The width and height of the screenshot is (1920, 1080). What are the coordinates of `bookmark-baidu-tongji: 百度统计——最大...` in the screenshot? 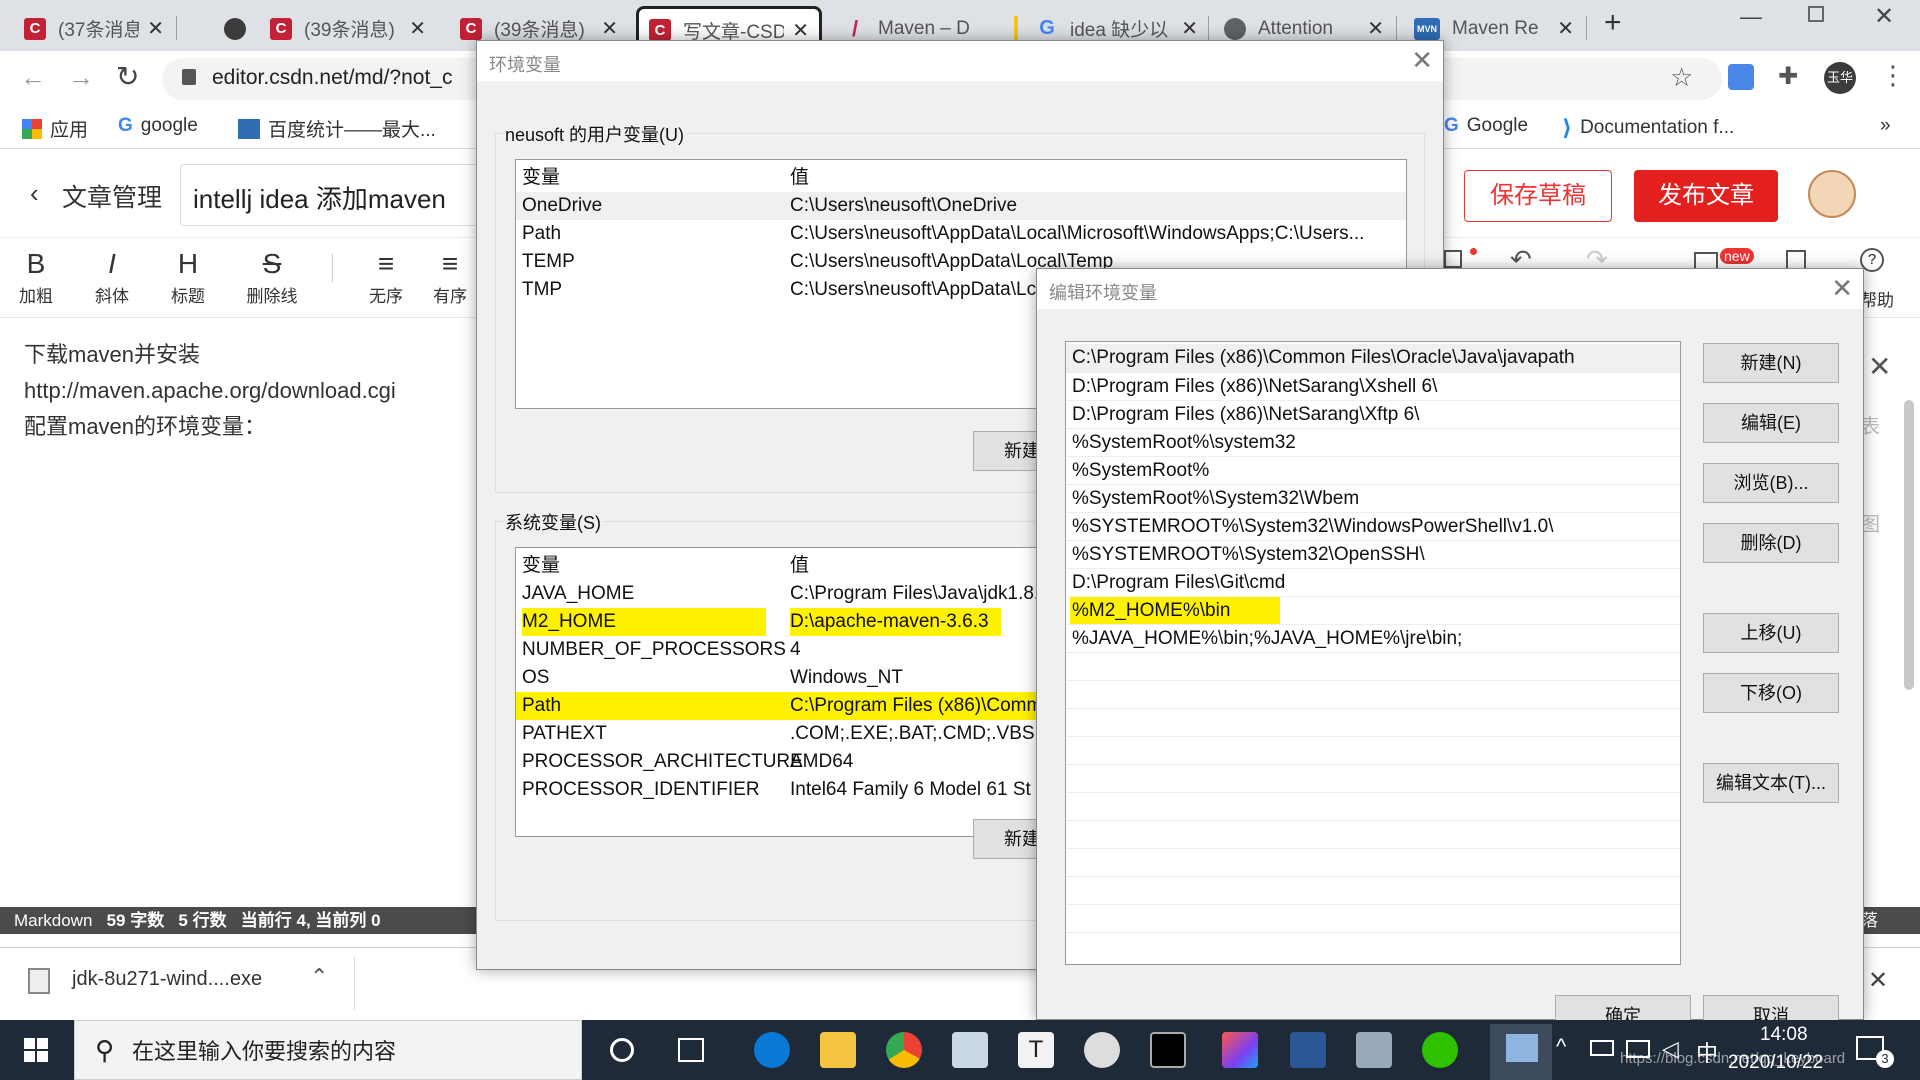 It's located at (337, 128).